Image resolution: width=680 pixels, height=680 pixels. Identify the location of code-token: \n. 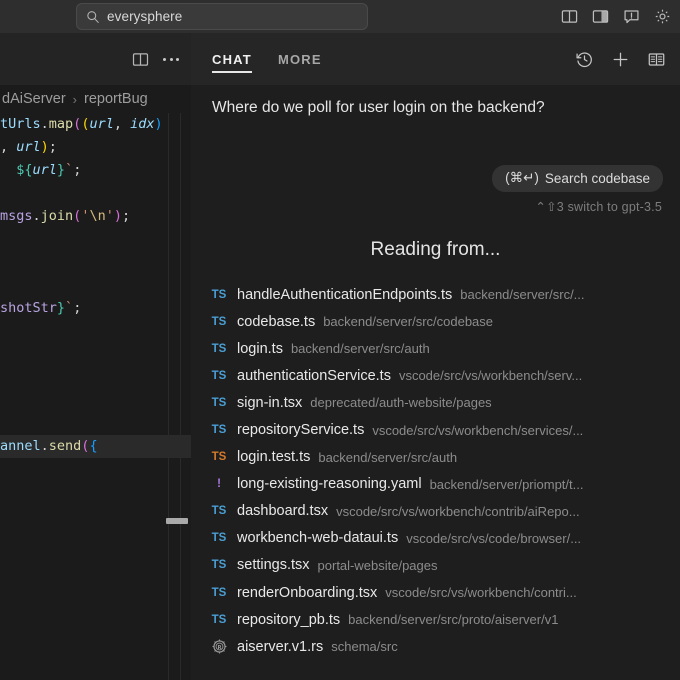
(97, 216).